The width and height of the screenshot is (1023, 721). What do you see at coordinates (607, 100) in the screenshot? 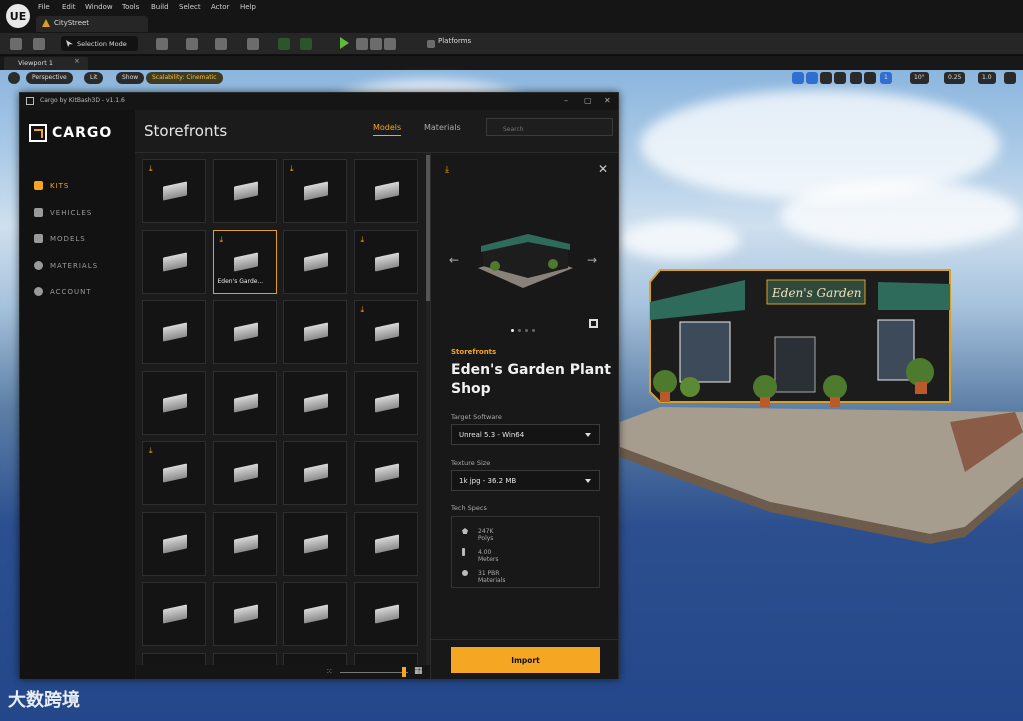
I see `window-close-icon: ✕` at bounding box center [607, 100].